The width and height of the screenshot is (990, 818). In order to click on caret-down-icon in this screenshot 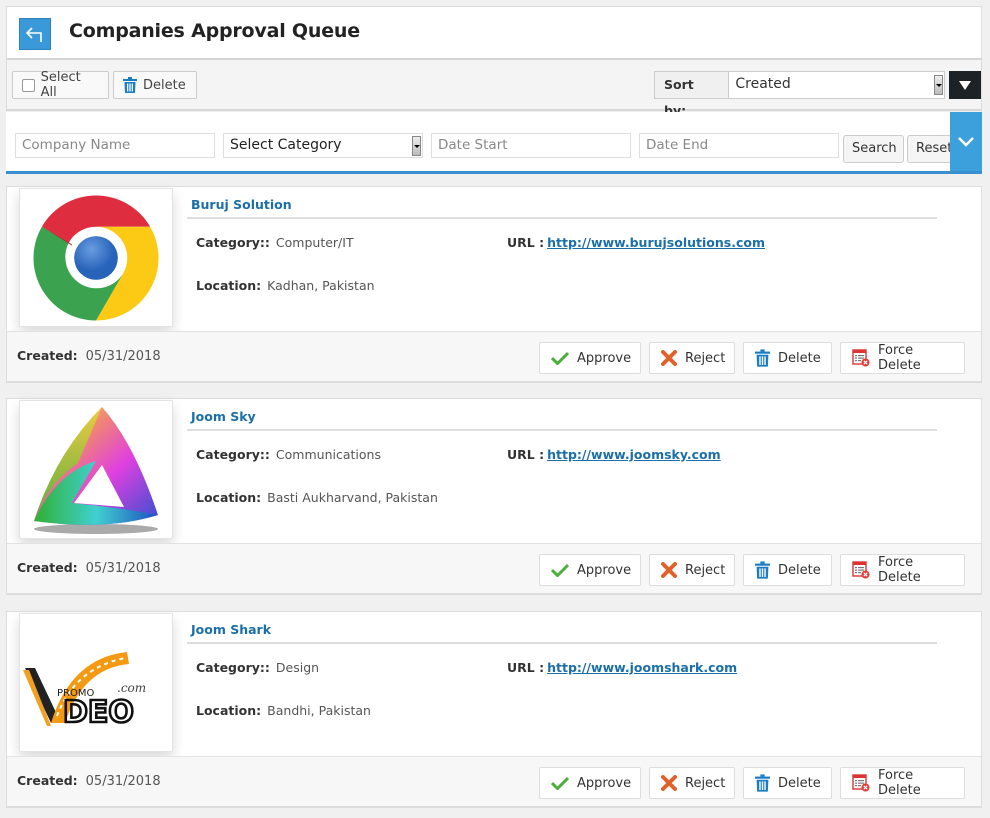, I will do `click(965, 85)`.